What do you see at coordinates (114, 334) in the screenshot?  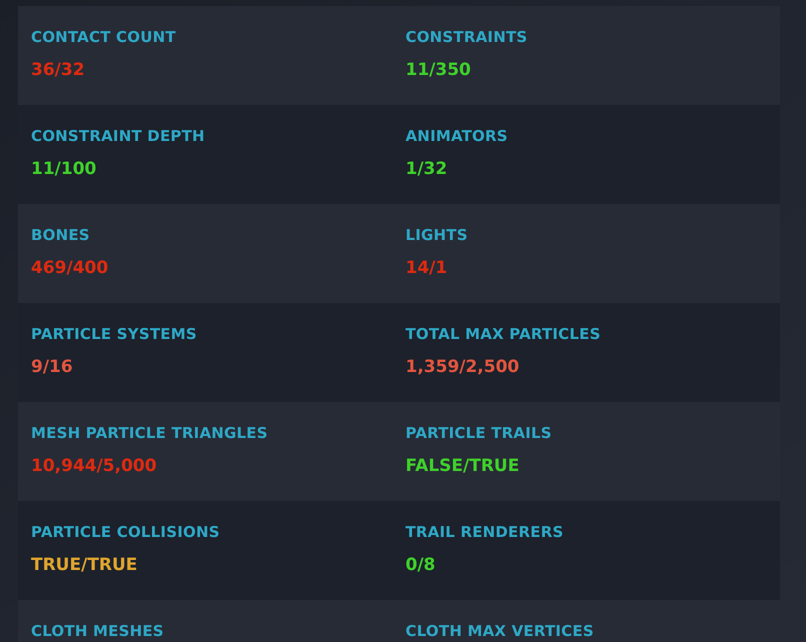 I see `stat-label: PARTICLE SYSTEMS` at bounding box center [114, 334].